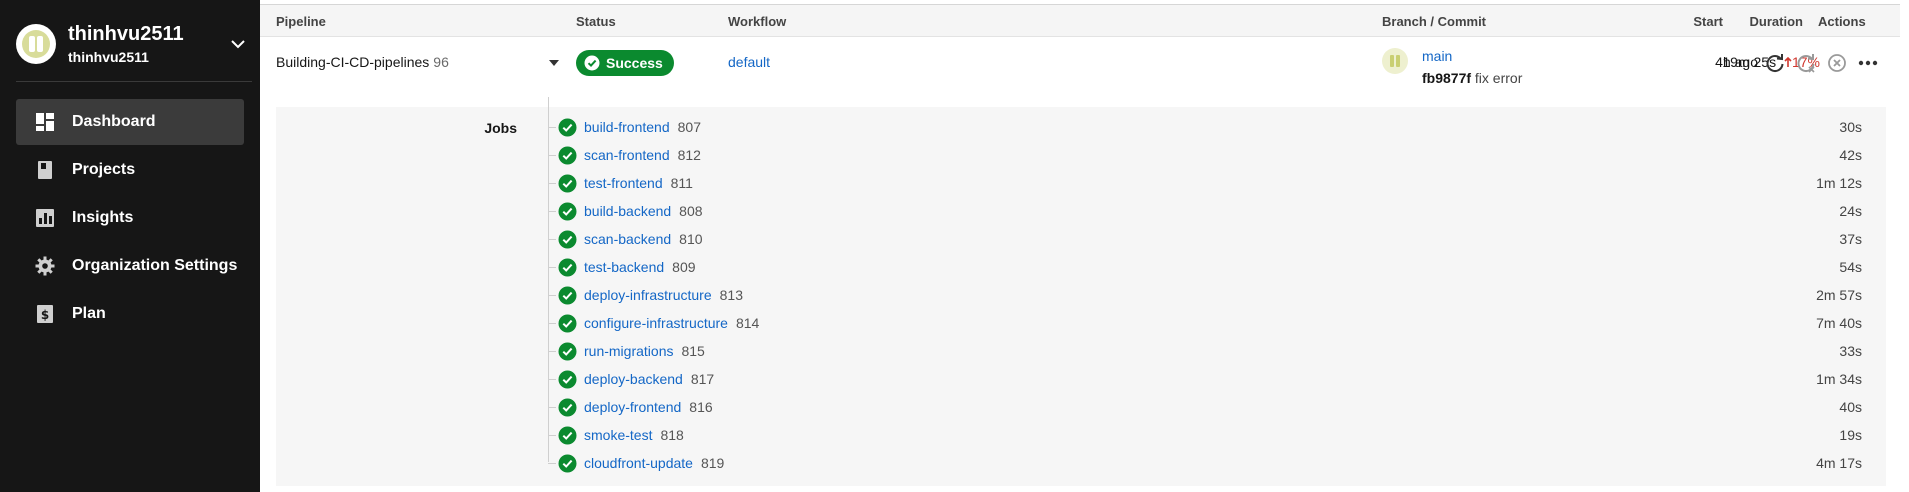 Image resolution: width=1909 pixels, height=492 pixels. Describe the element at coordinates (1208, 127) in the screenshot. I see `job-row: build-frontend 807 30s` at that location.